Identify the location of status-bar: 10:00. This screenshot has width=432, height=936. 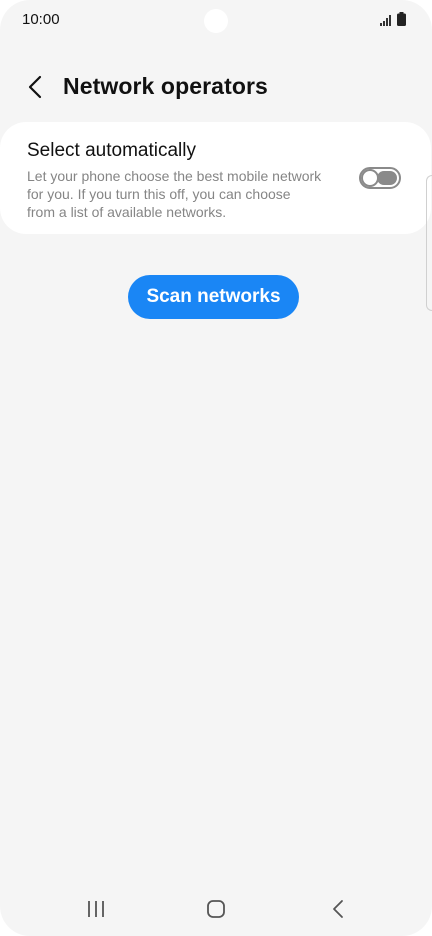
(216, 20).